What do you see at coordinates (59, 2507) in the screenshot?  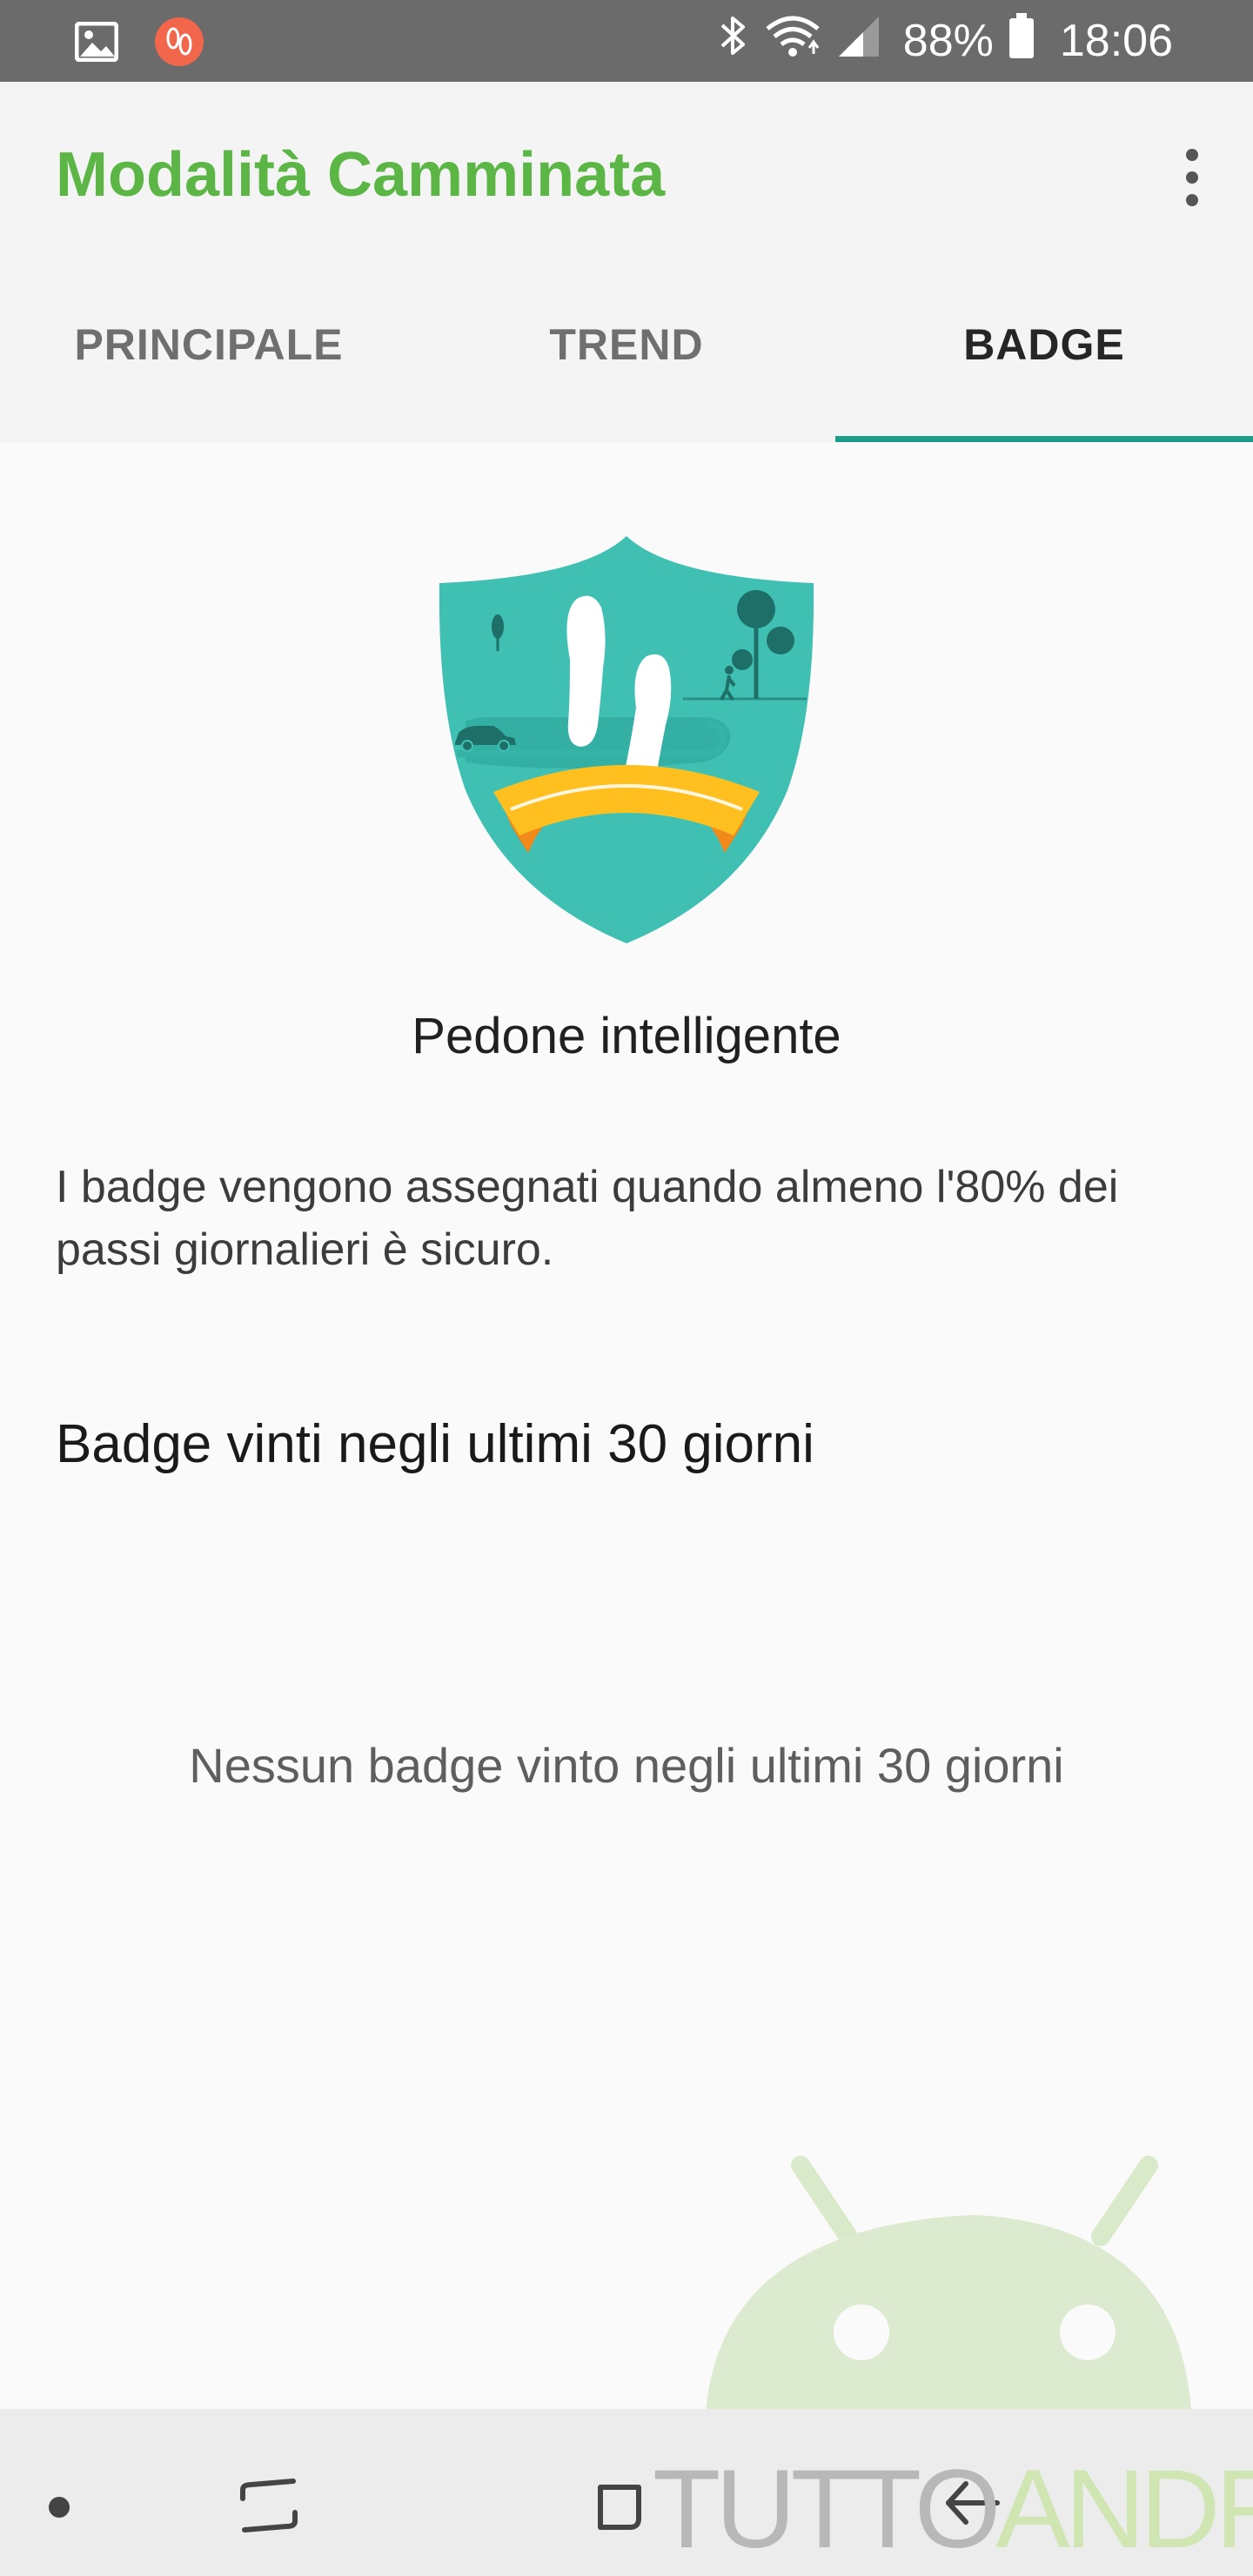 I see `nav-dot-icon` at bounding box center [59, 2507].